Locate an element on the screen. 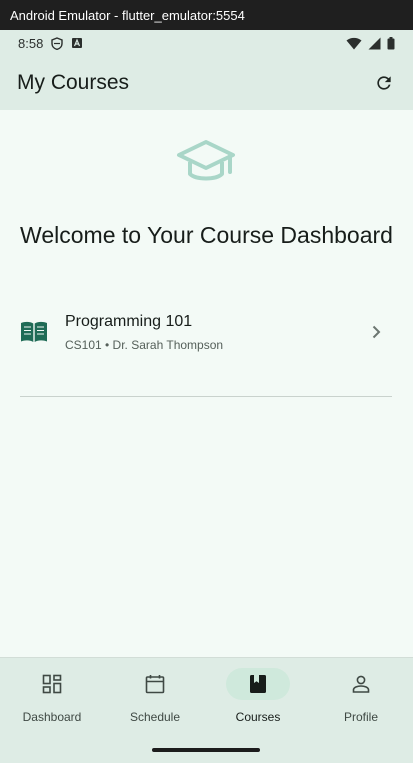 Image resolution: width=413 pixels, height=763 pixels. graduation-cap-icon is located at coordinates (206, 160).